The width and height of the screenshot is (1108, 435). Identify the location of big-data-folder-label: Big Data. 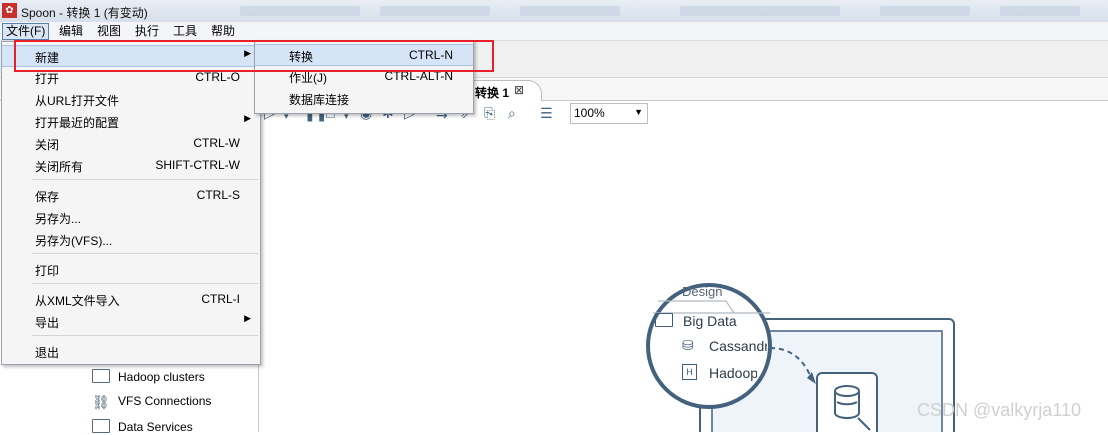
(710, 321).